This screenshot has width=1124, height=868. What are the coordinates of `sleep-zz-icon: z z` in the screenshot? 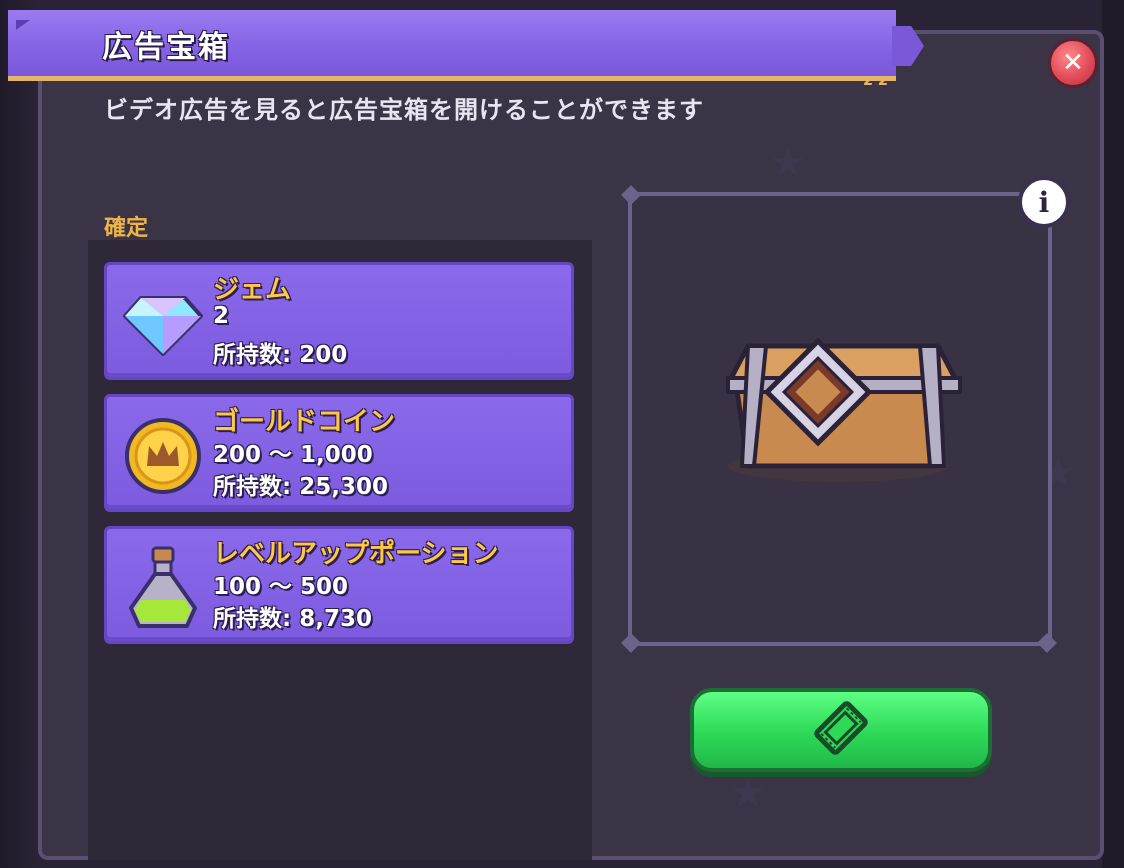 It's located at (876, 79).